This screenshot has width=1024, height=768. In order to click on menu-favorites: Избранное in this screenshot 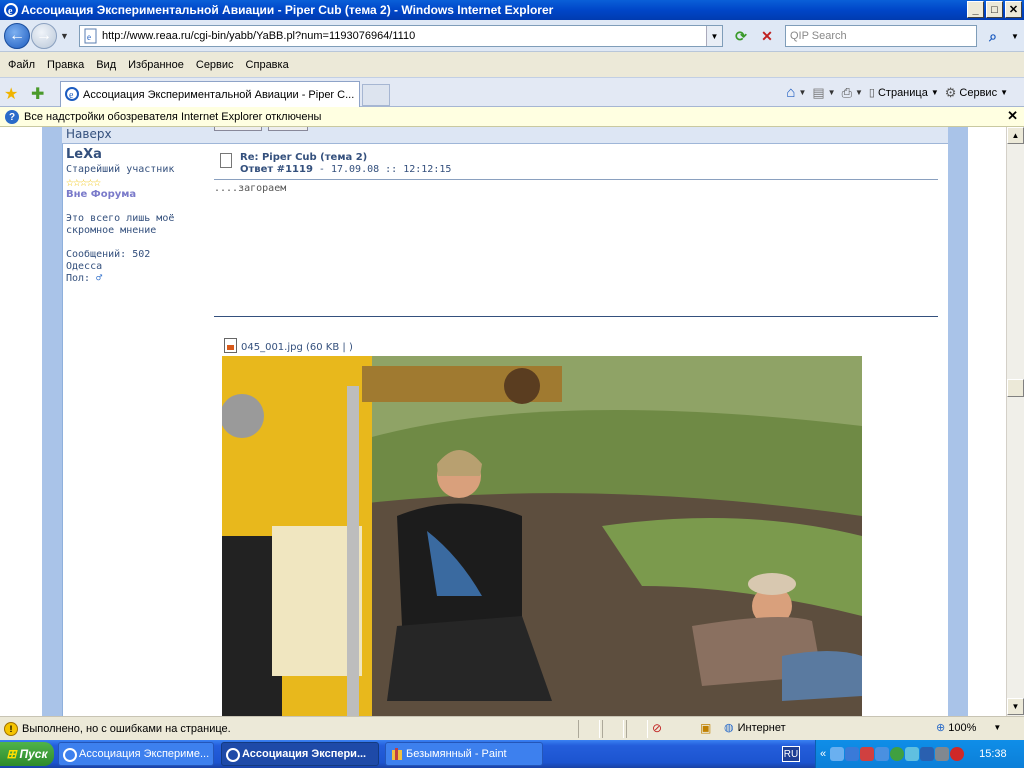, I will do `click(156, 65)`.